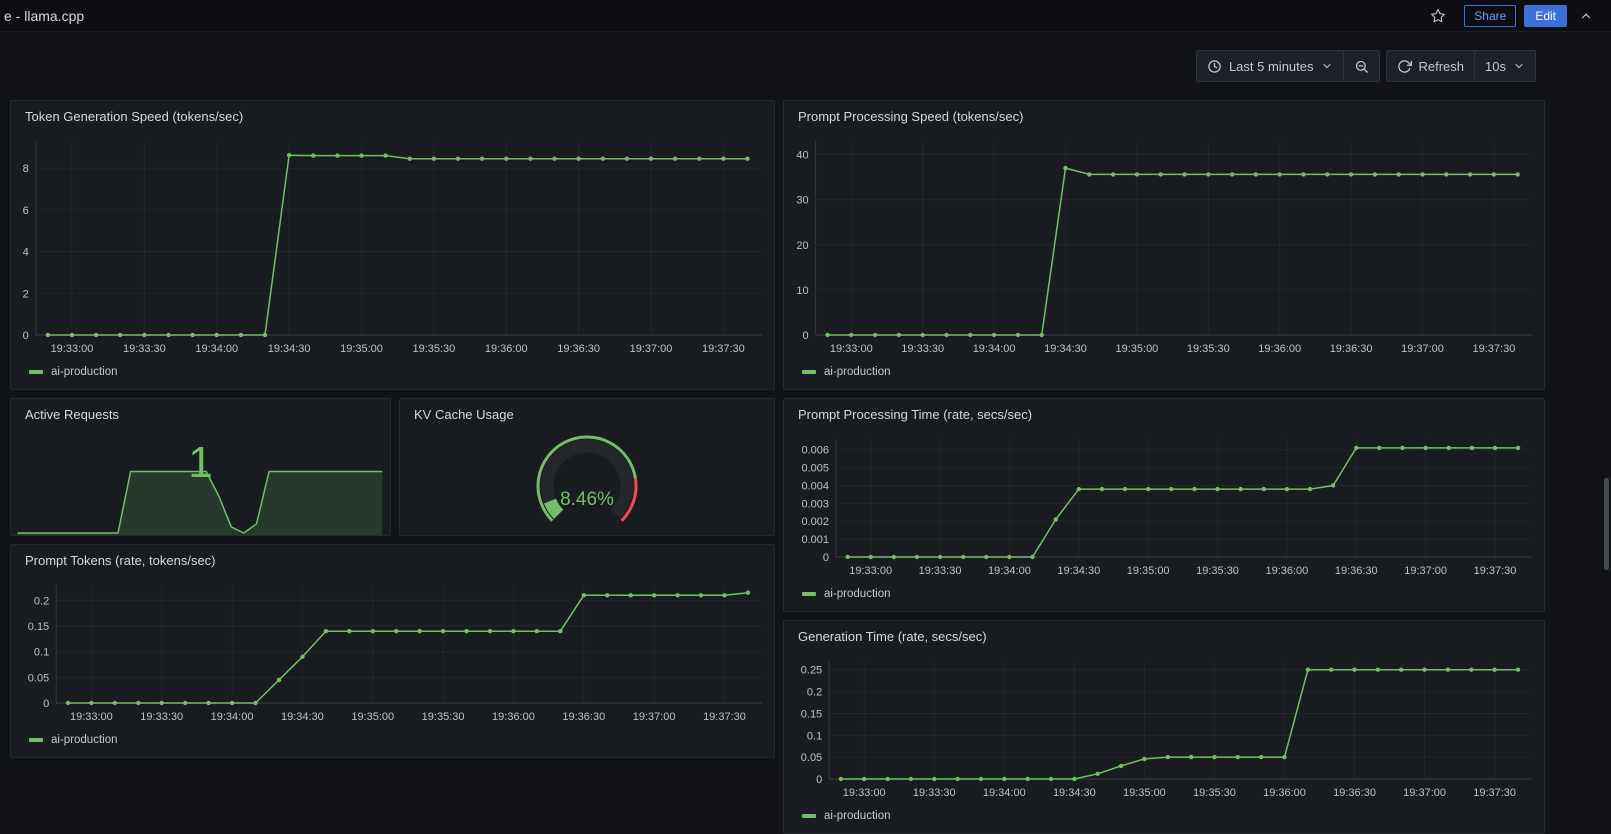  What do you see at coordinates (1441, 66) in the screenshot?
I see `refresh-label: Refresh` at bounding box center [1441, 66].